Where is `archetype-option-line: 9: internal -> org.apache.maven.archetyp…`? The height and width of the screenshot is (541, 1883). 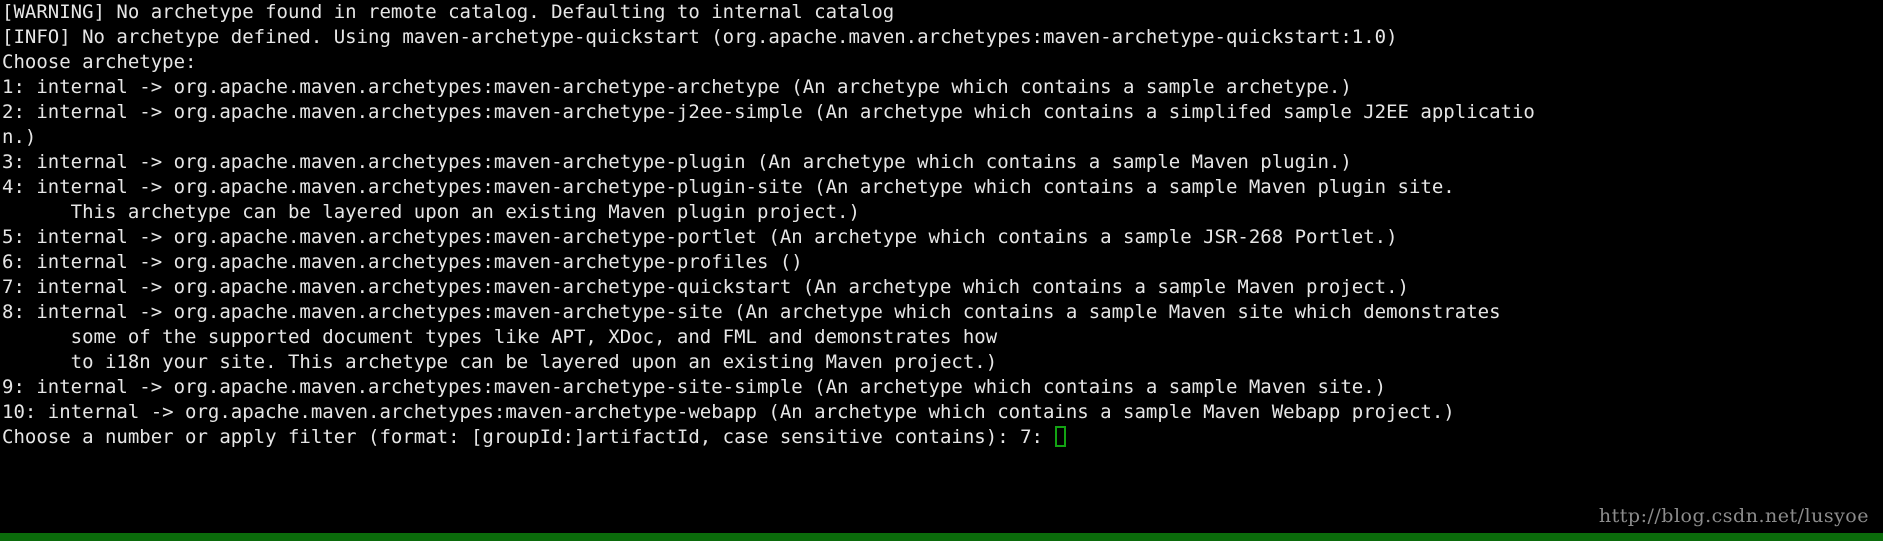 archetype-option-line: 9: internal -> org.apache.maven.archetyp… is located at coordinates (694, 387).